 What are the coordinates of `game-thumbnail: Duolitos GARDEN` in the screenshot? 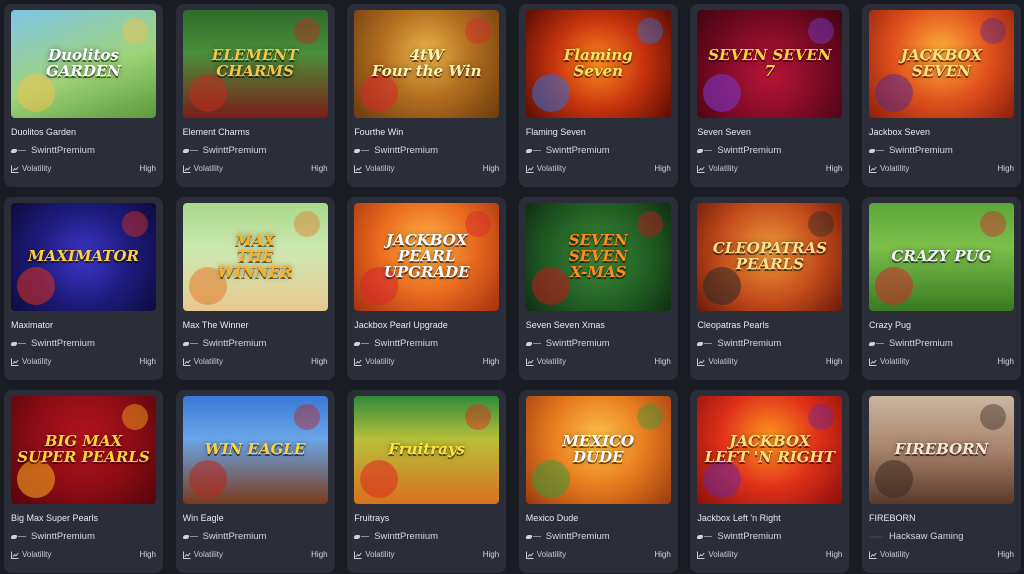 It's located at (83, 64).